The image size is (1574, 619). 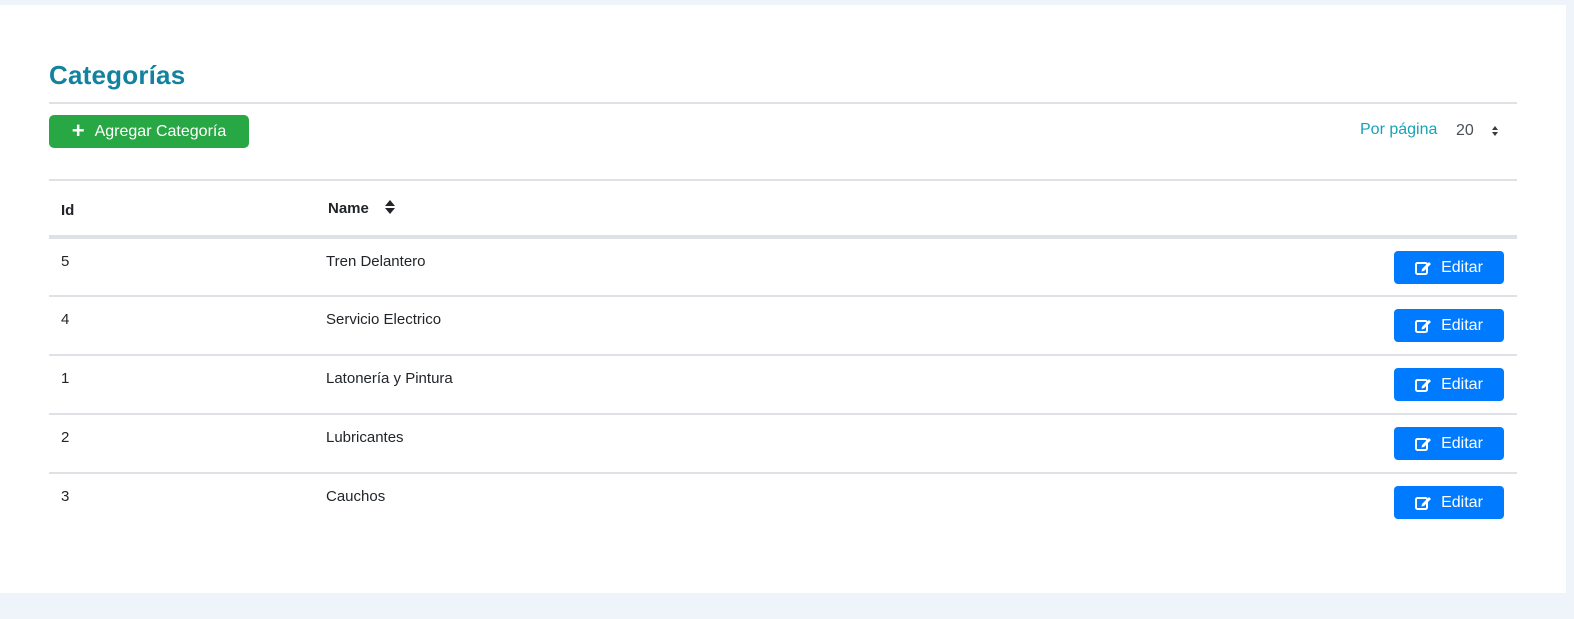 I want to click on page-title: Categorías, so click(x=117, y=75).